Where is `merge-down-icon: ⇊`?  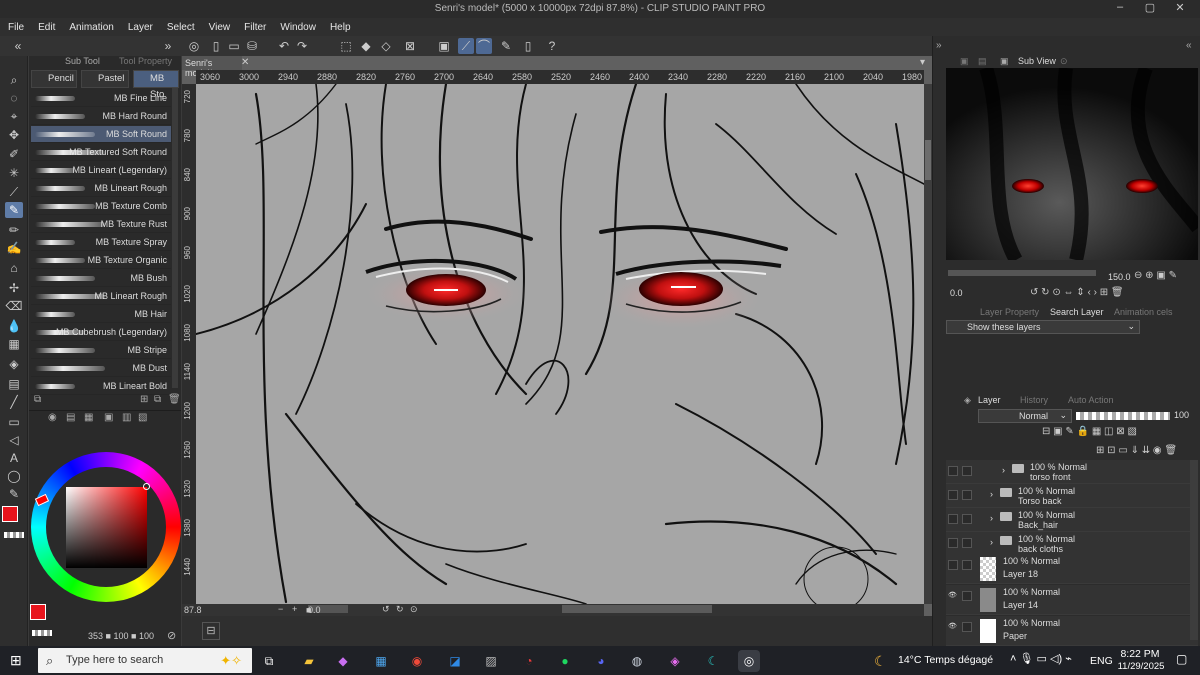 merge-down-icon: ⇊ is located at coordinates (1146, 450).